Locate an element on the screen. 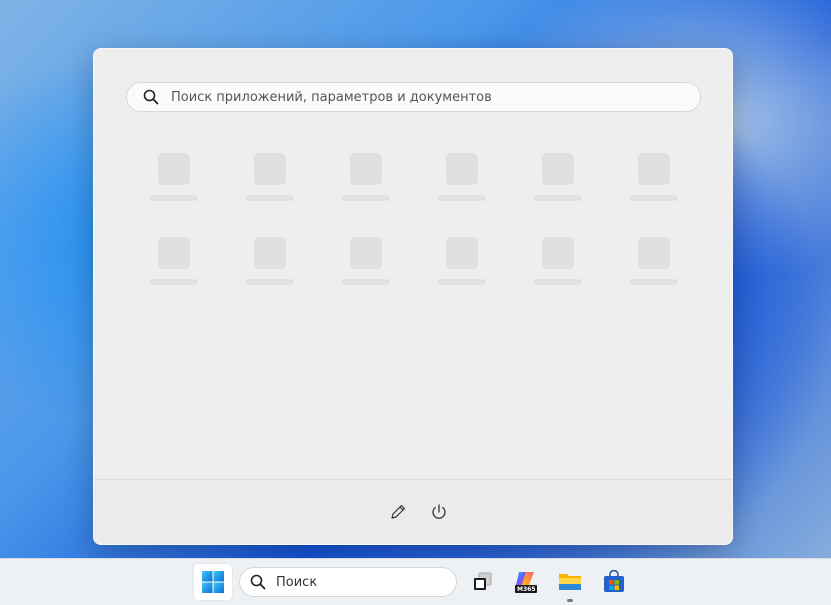 The width and height of the screenshot is (831, 605). taskbar: Поиск M365 is located at coordinates (415, 581).